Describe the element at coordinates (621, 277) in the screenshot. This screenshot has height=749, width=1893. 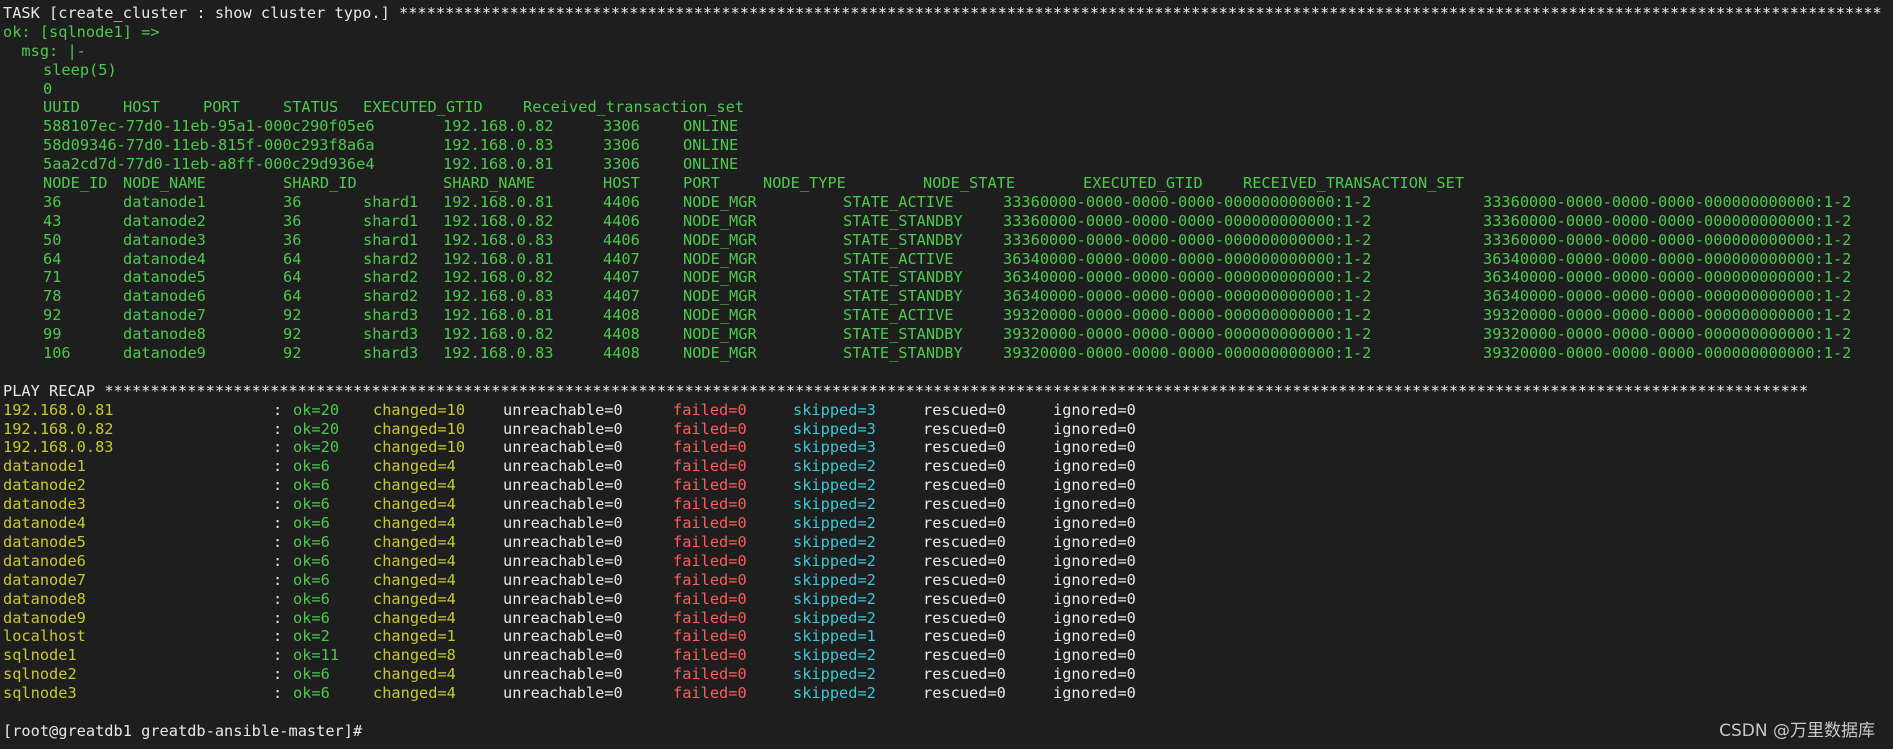
I see `table-cell: 4407` at that location.